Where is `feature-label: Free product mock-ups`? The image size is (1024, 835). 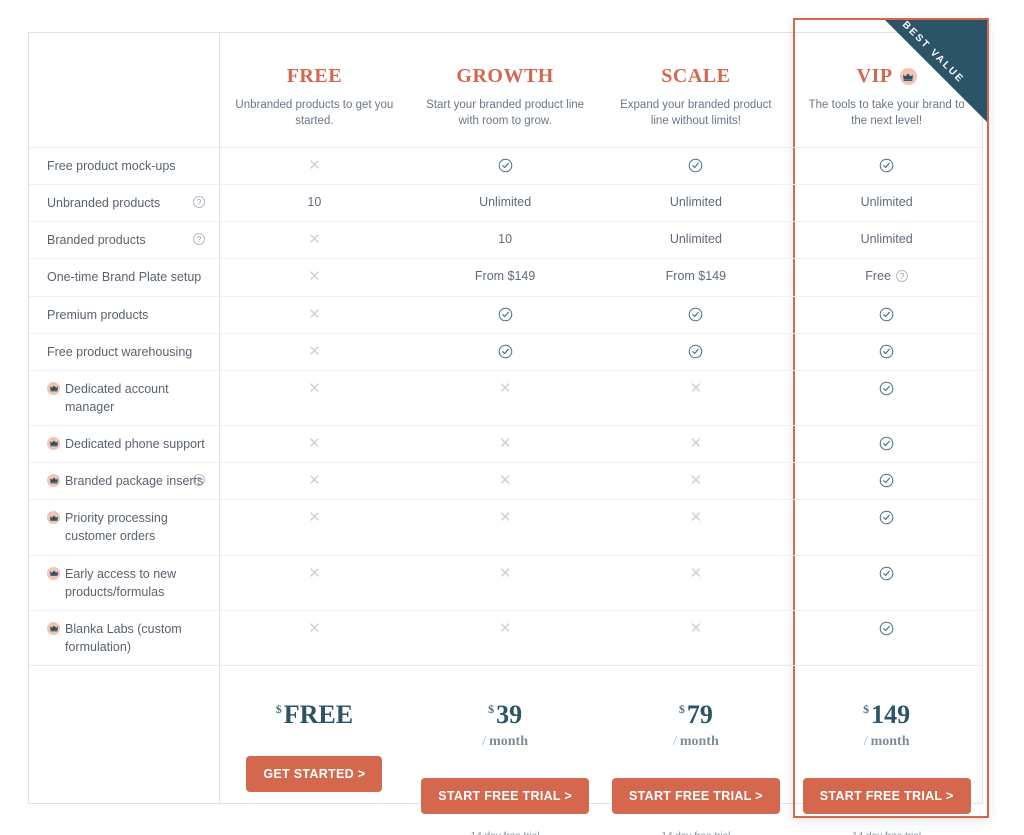 feature-label: Free product mock-ups is located at coordinates (111, 166).